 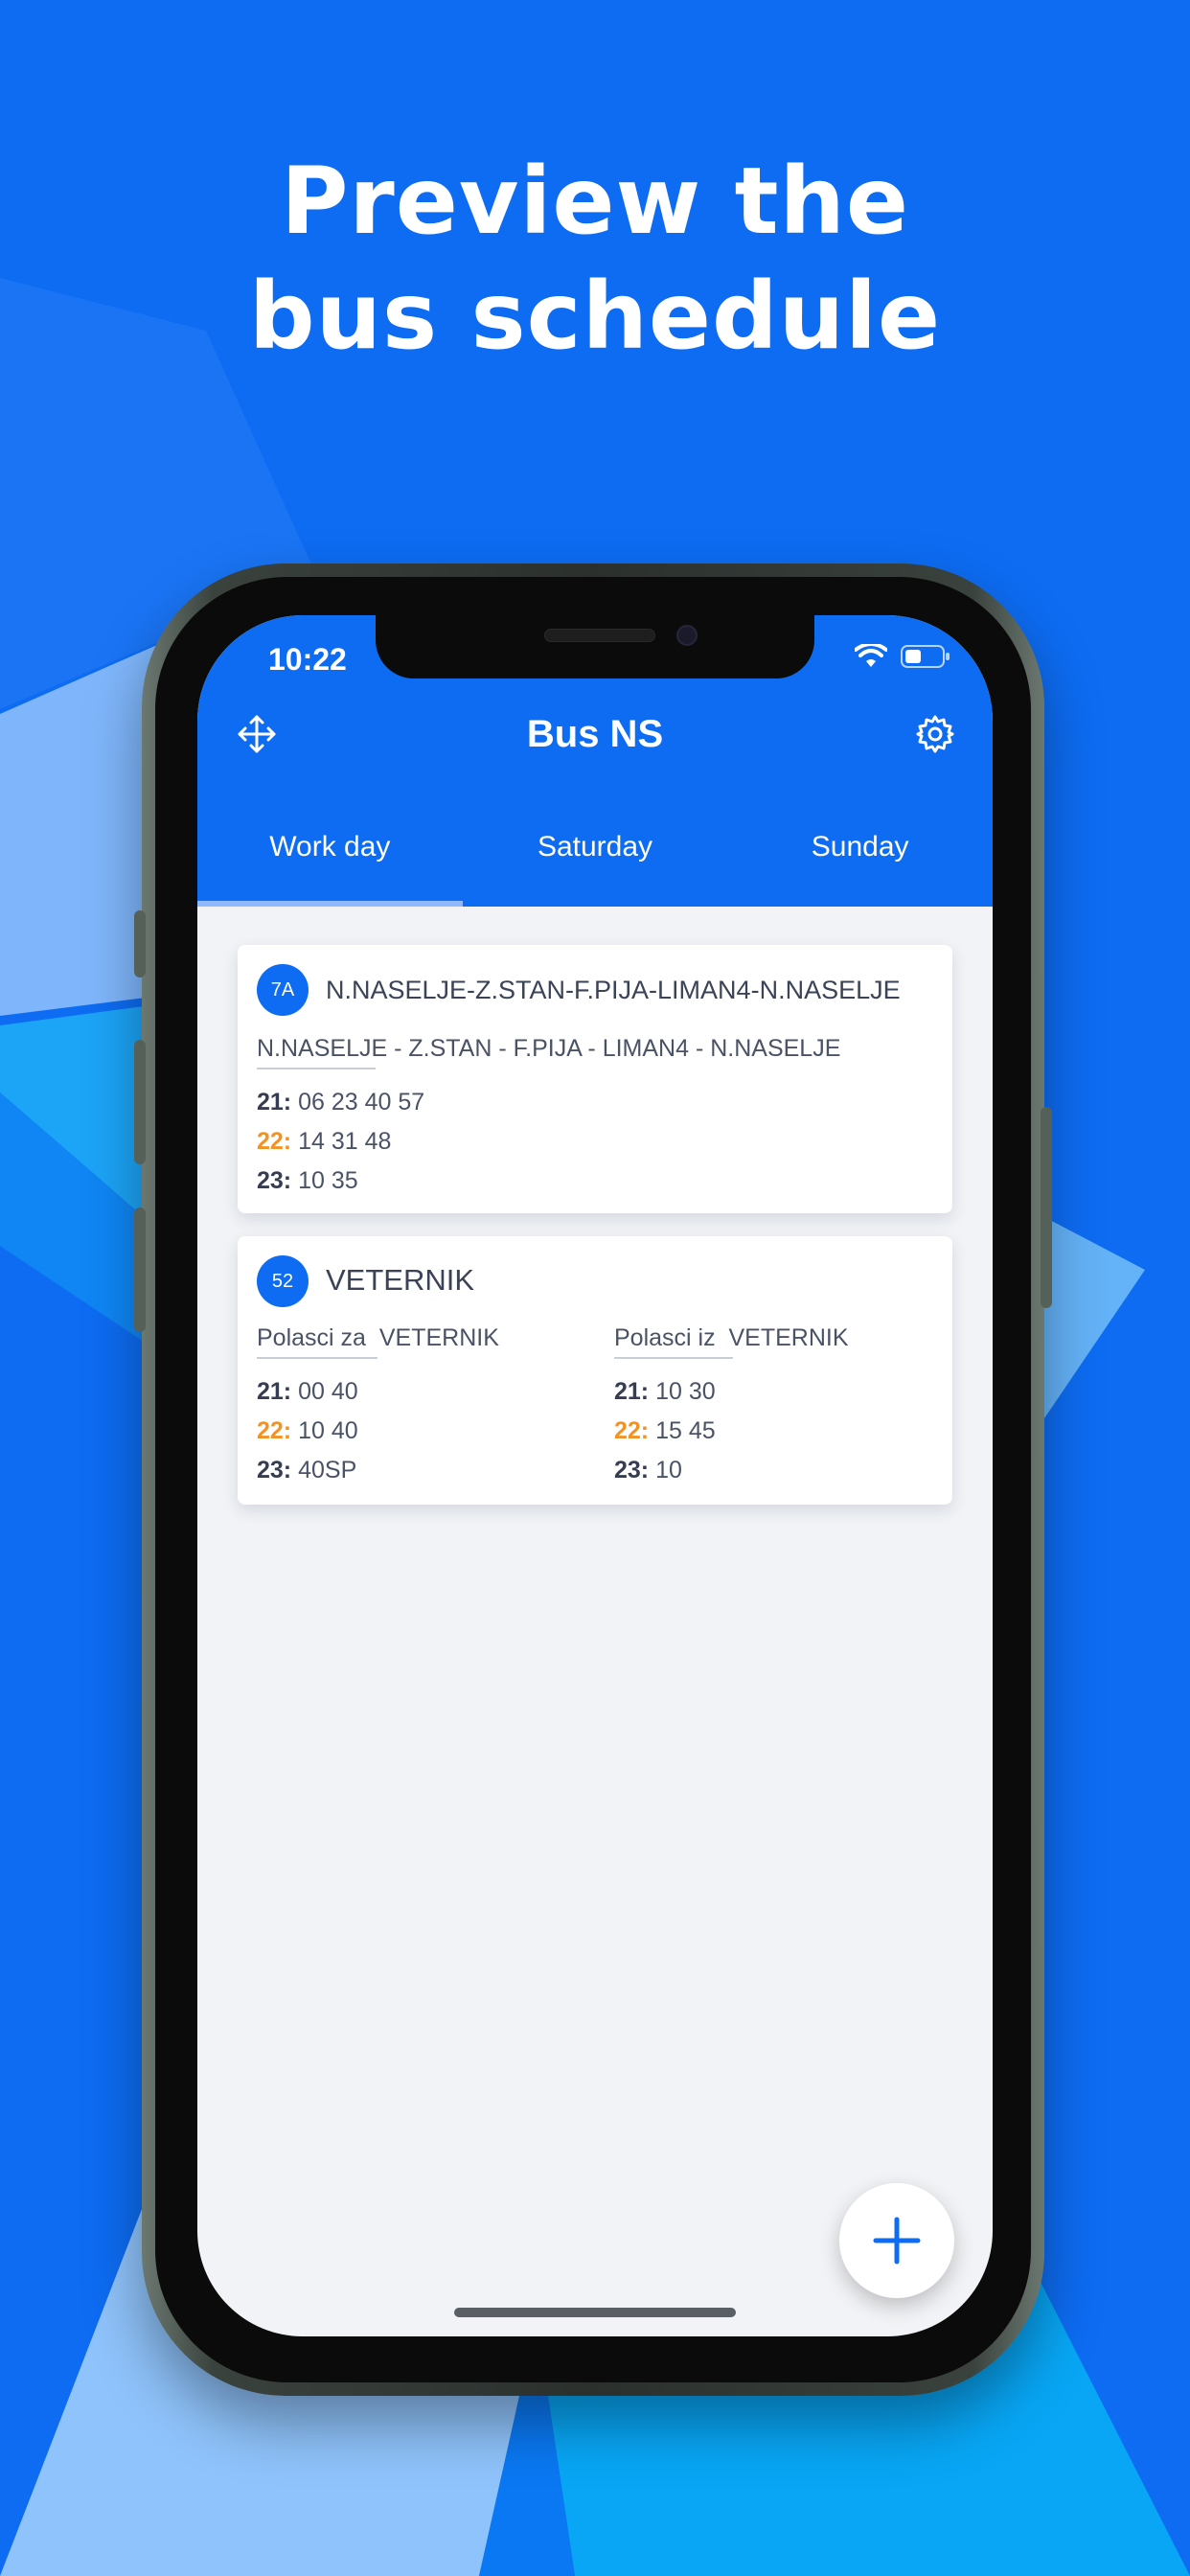 What do you see at coordinates (308, 1180) in the screenshot?
I see `time-row: 23: 10 35` at bounding box center [308, 1180].